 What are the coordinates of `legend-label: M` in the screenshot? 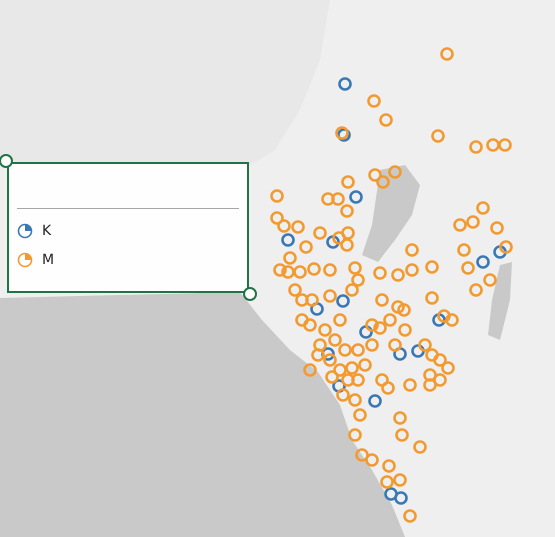 It's located at (48, 260).